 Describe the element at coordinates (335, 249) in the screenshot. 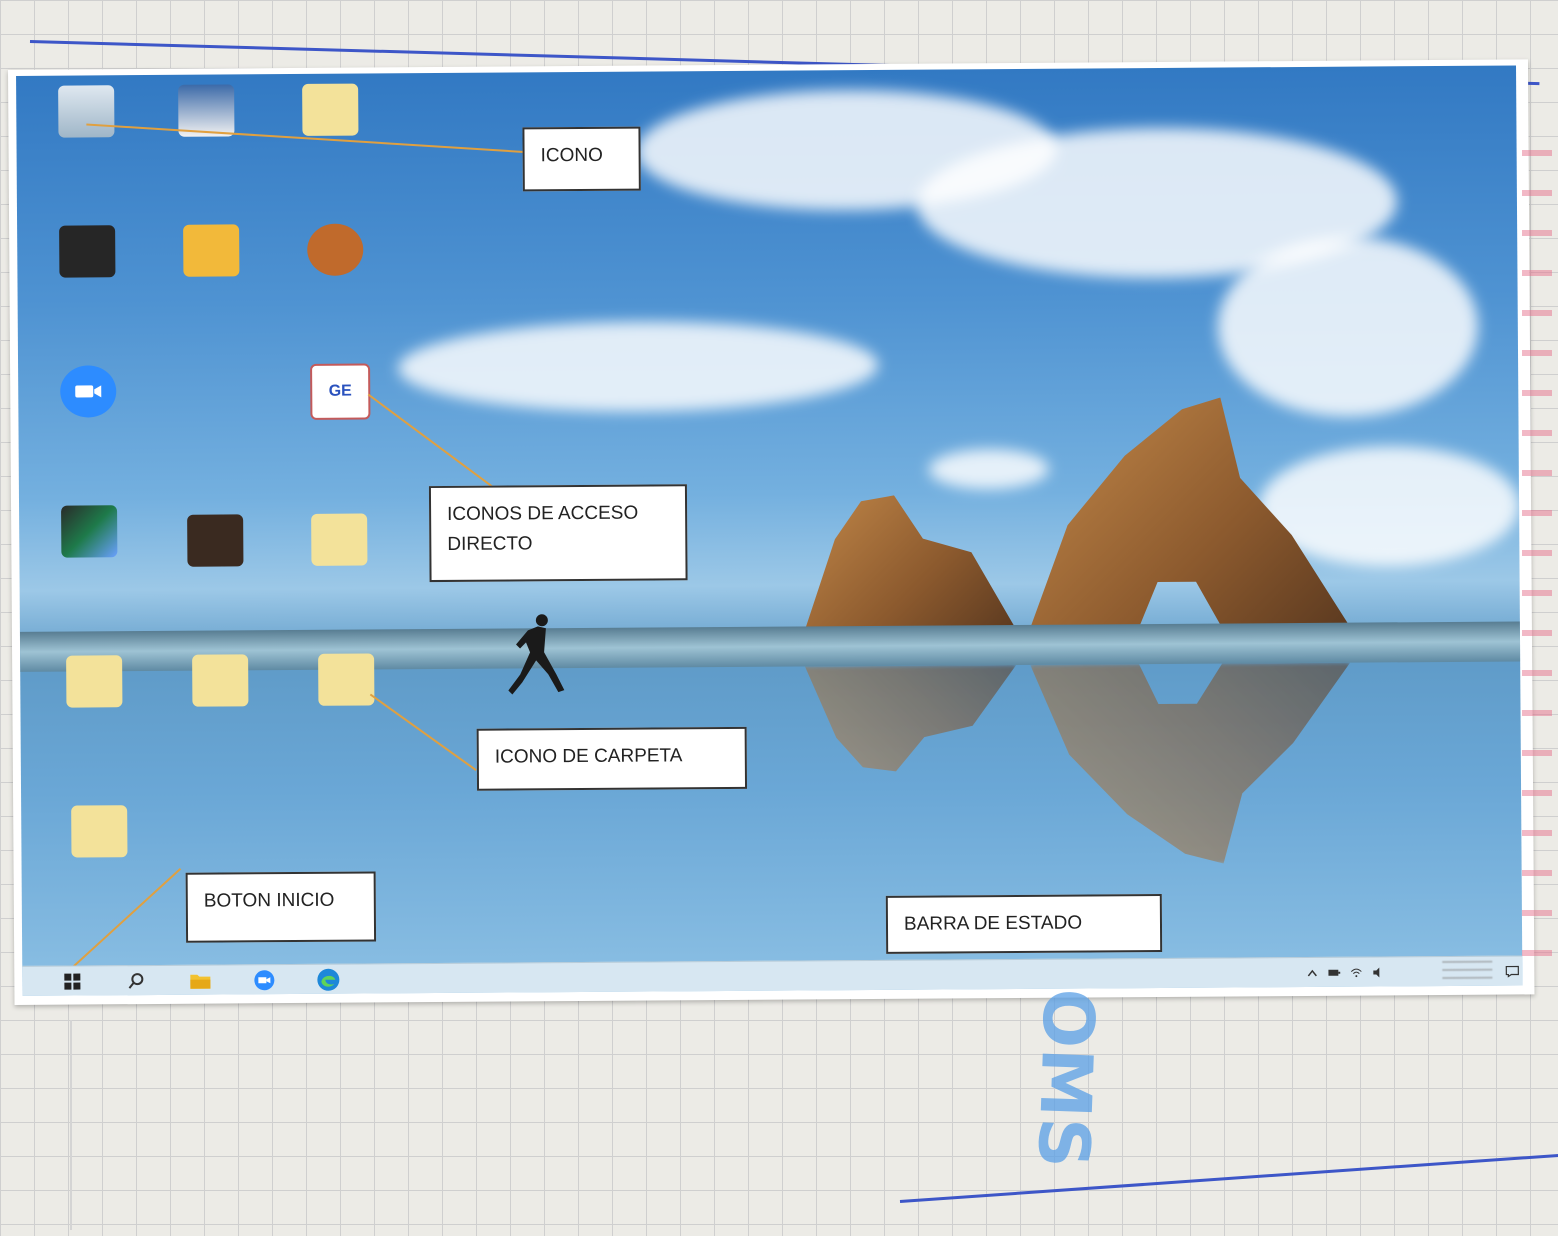

I see `game-icon` at that location.